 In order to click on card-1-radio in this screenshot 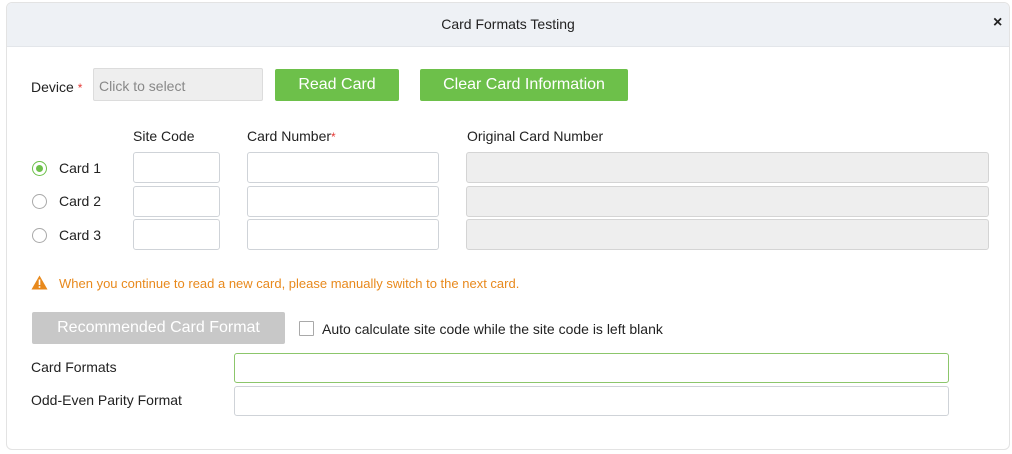, I will do `click(39, 168)`.